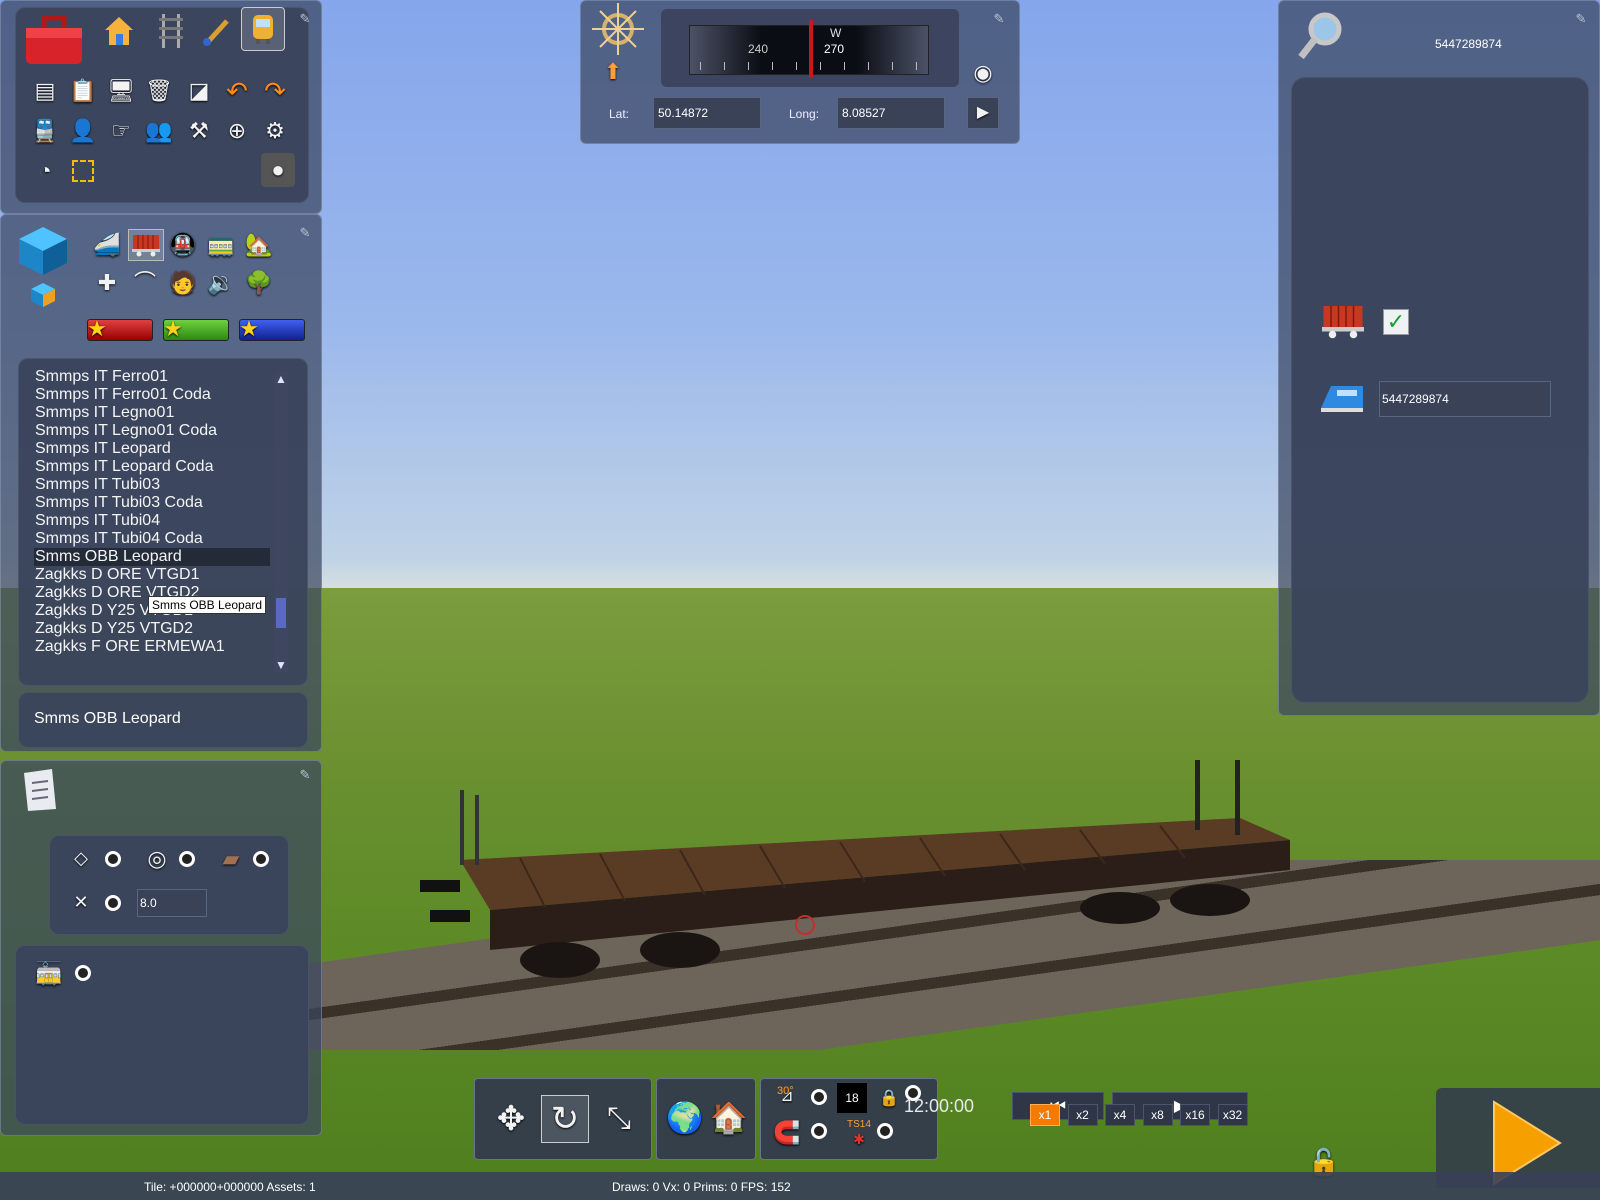 This screenshot has height=1200, width=1600. I want to click on scroll-up-icon: ▲, so click(281, 379).